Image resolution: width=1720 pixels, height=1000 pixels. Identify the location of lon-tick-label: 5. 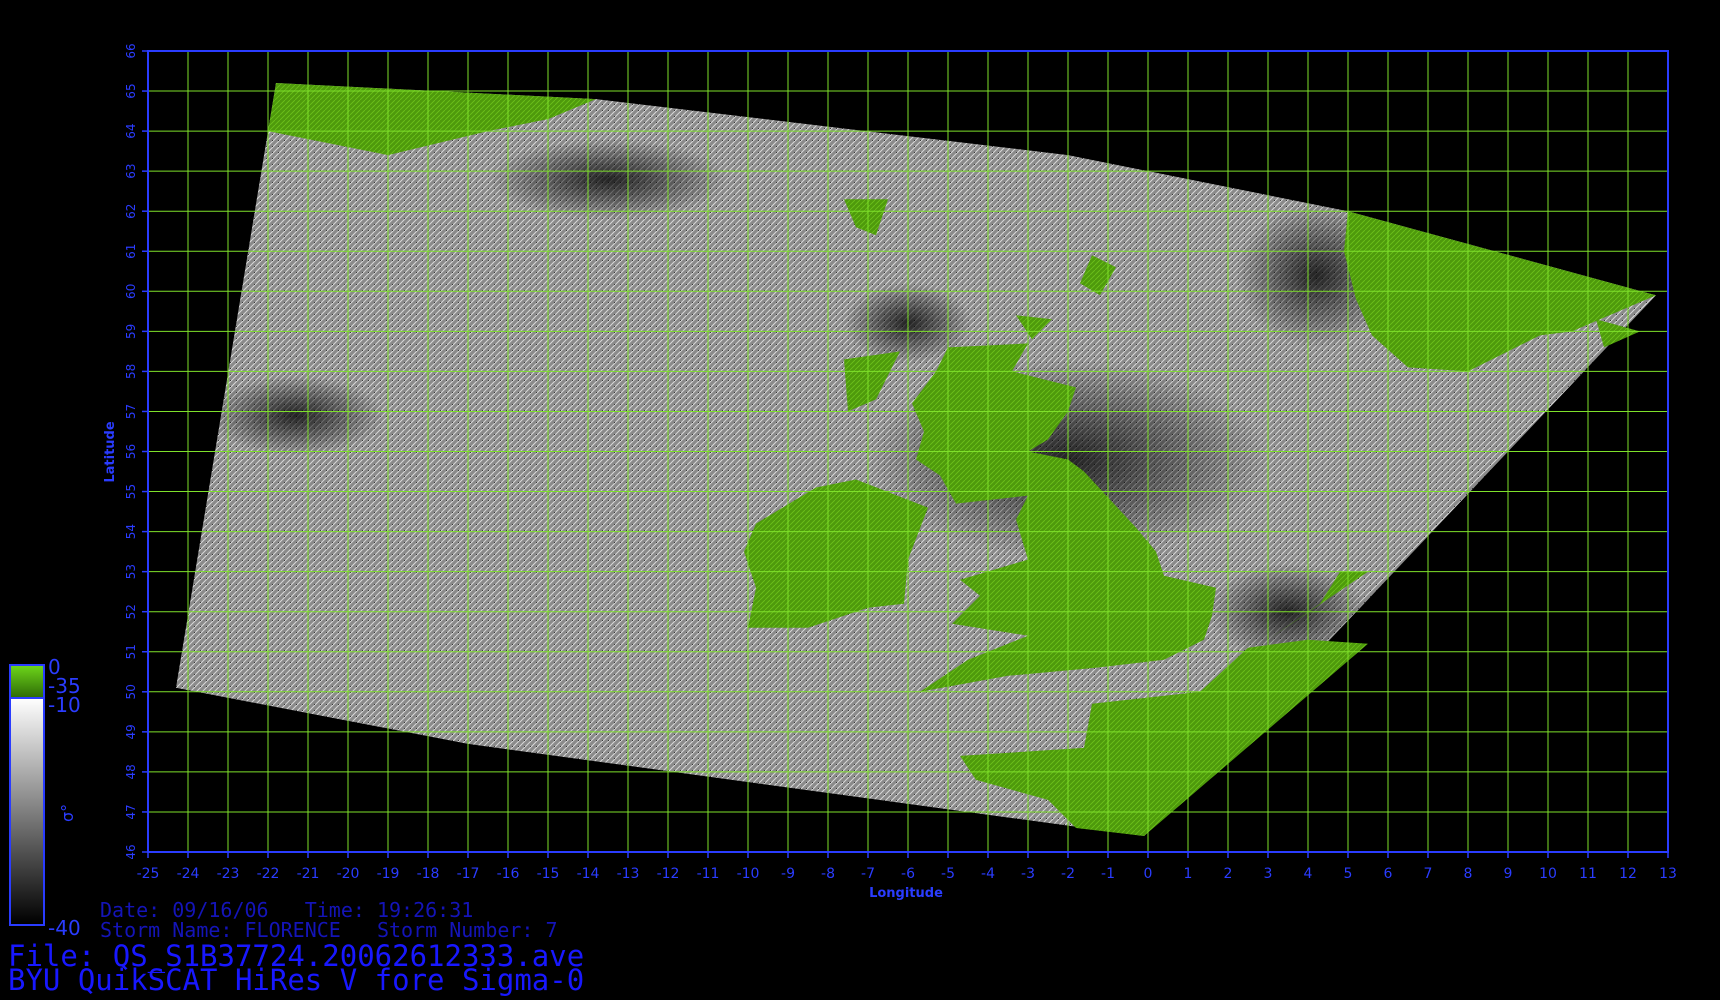
(1348, 874).